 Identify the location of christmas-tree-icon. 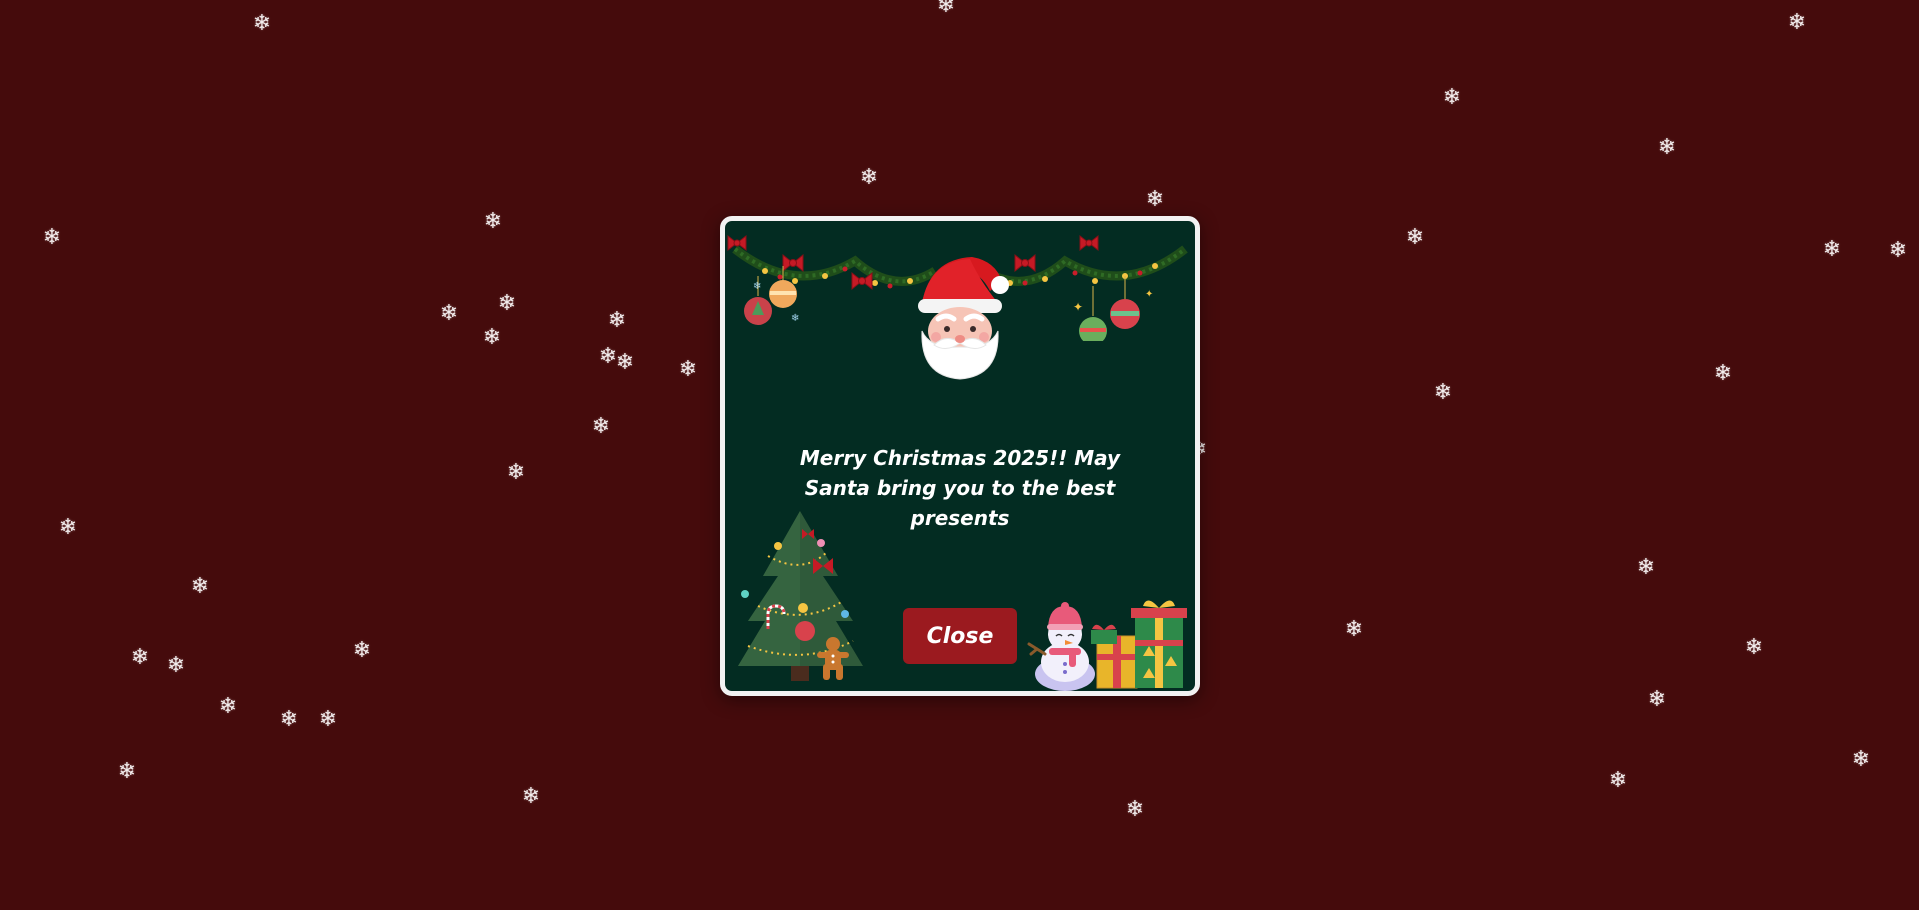
(800, 596).